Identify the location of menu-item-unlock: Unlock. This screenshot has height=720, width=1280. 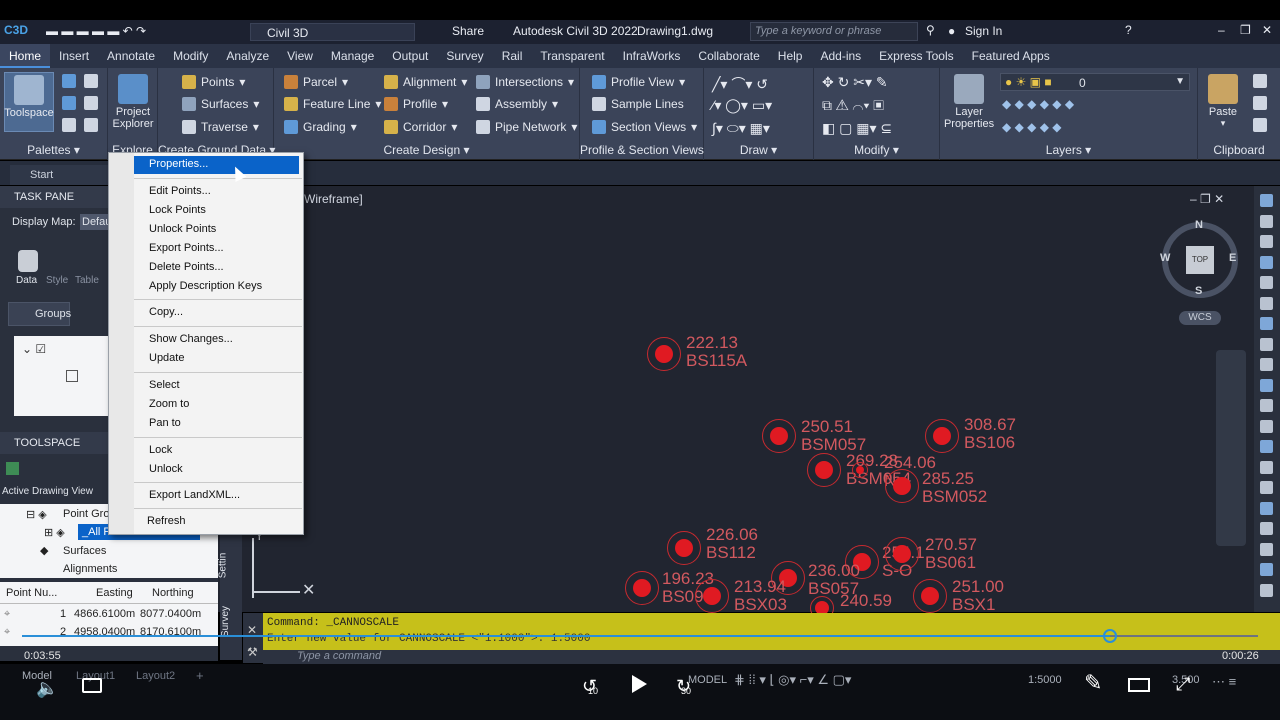
(166, 469).